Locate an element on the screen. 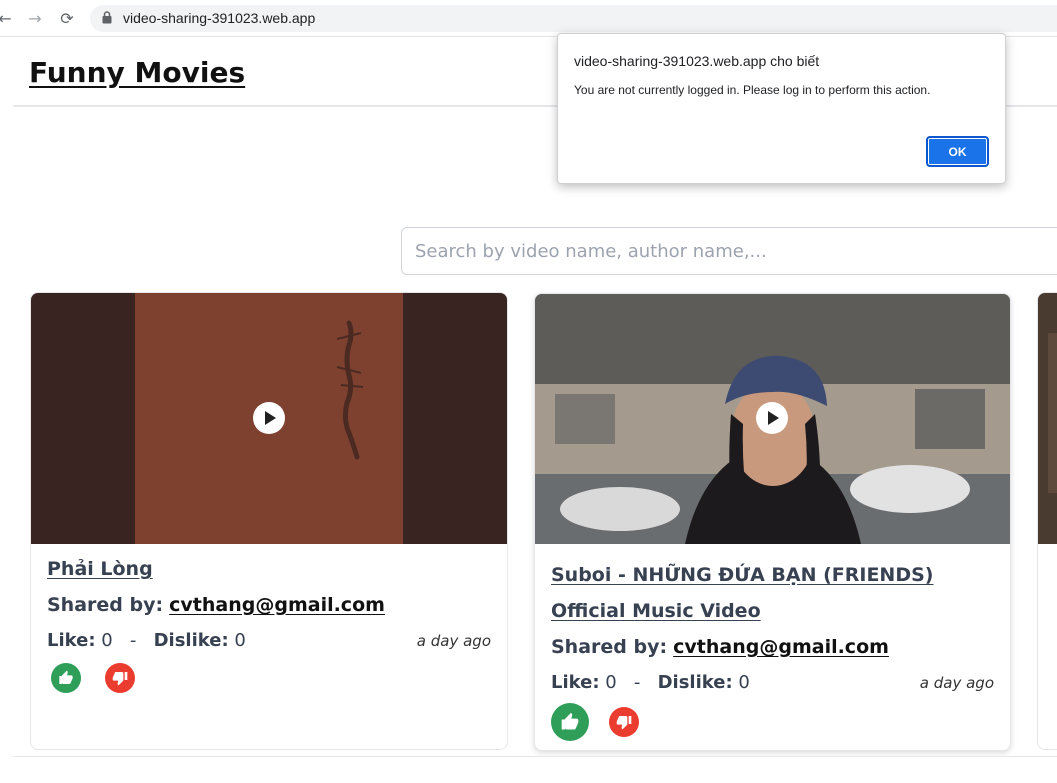 This screenshot has height=783, width=1057. search-box is located at coordinates (729, 251).